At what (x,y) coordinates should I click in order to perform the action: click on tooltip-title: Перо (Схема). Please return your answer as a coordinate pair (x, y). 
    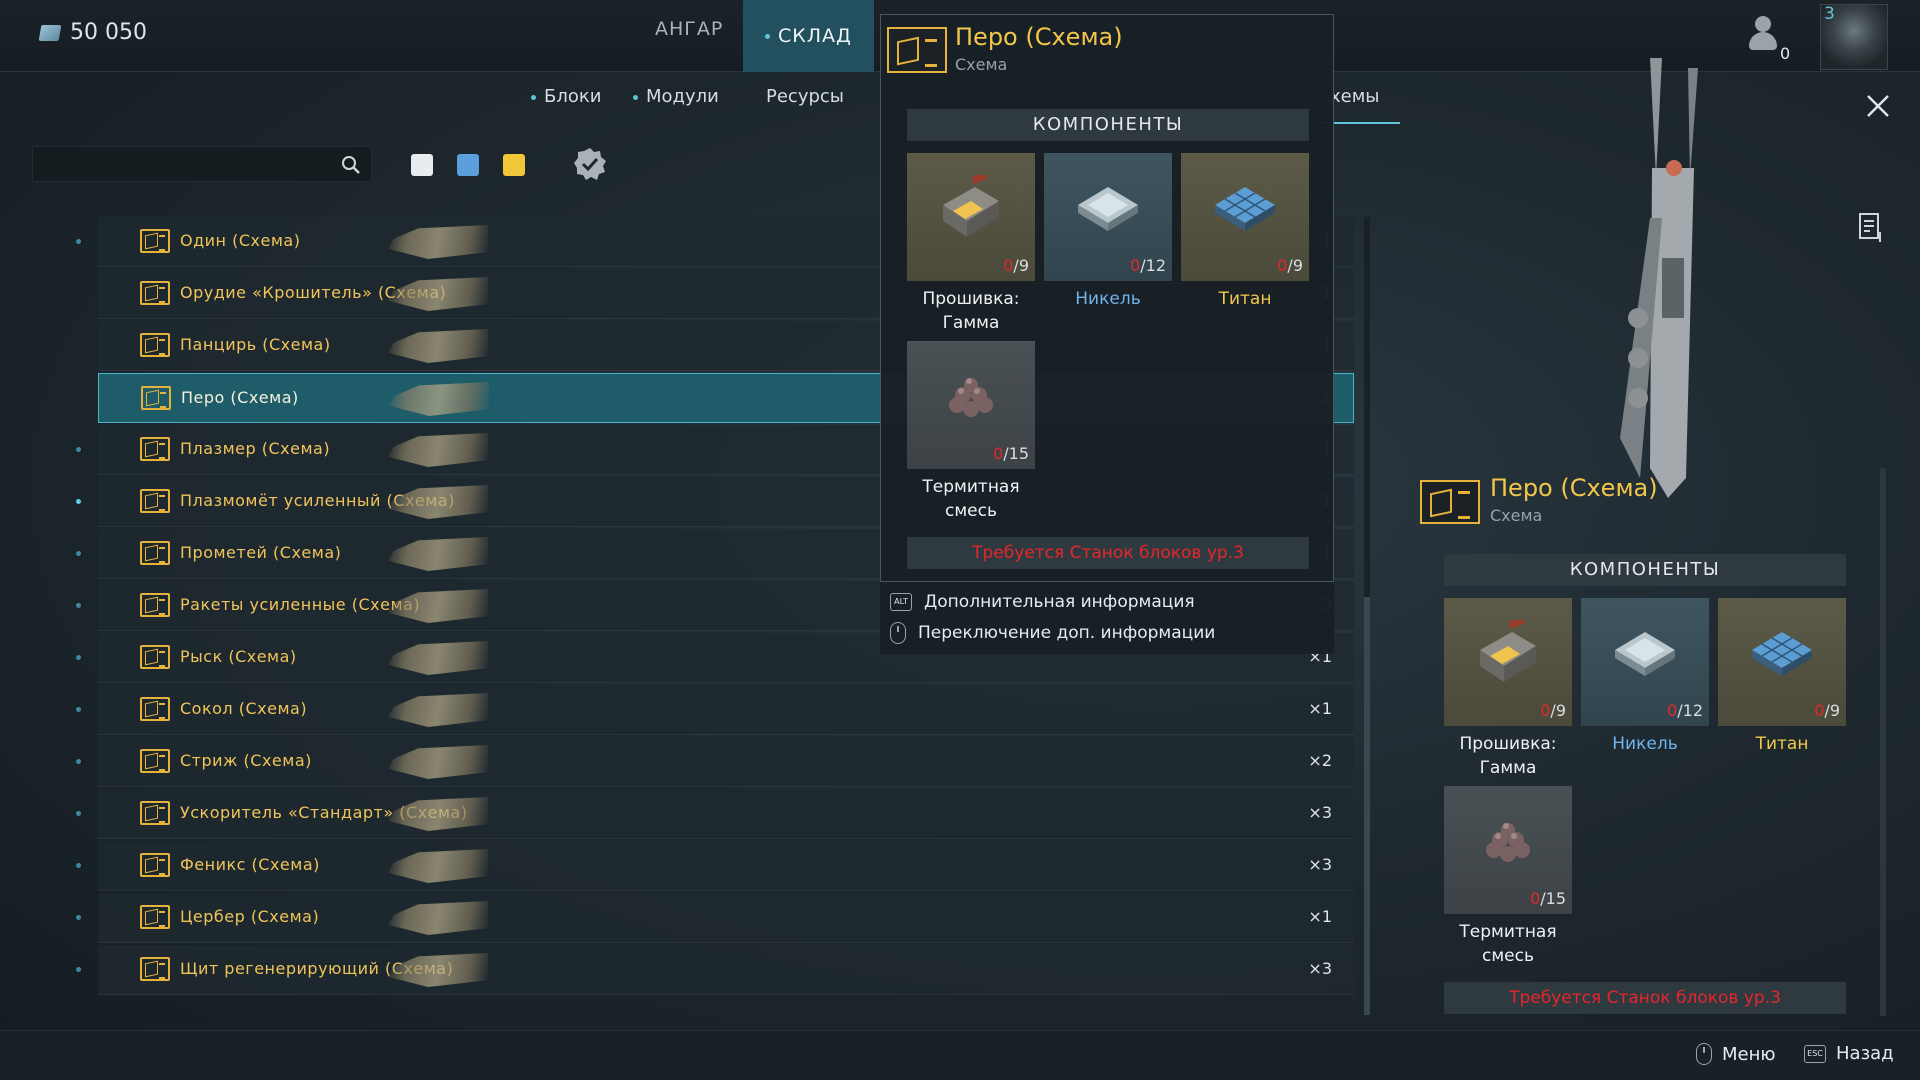
    Looking at the image, I should click on (1039, 37).